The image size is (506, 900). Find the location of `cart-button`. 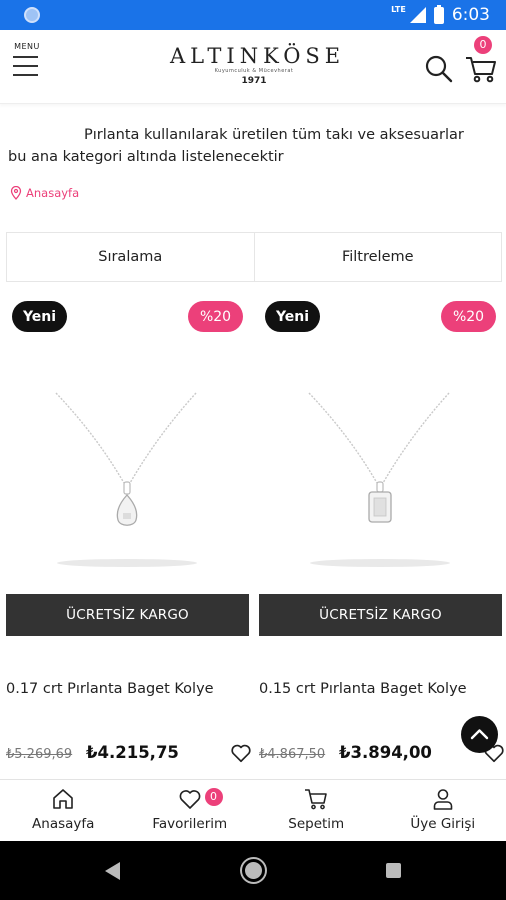

cart-button is located at coordinates (481, 68).